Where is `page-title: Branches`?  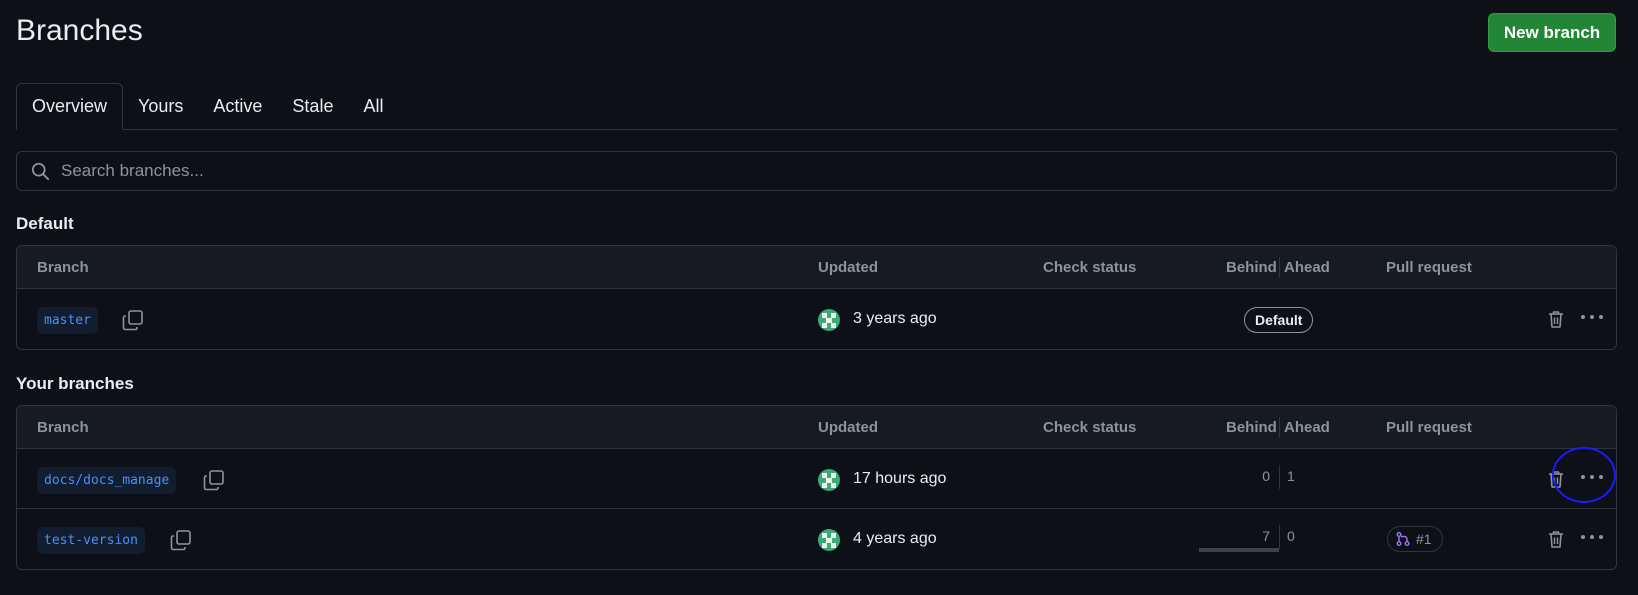
page-title: Branches is located at coordinates (79, 30).